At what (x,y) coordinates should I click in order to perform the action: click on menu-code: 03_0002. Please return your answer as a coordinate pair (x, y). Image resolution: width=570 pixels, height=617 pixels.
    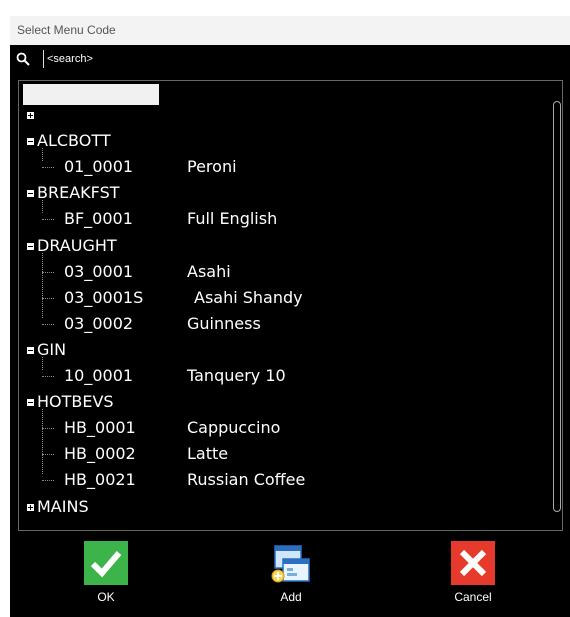
    Looking at the image, I should click on (99, 323).